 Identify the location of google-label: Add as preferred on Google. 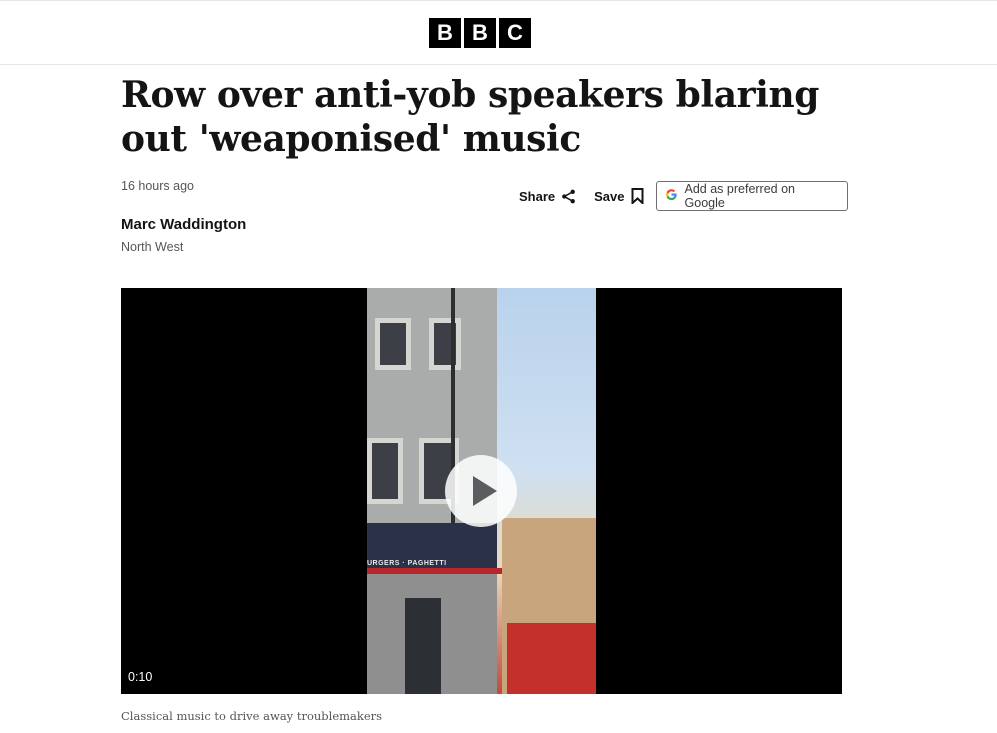
(740, 196).